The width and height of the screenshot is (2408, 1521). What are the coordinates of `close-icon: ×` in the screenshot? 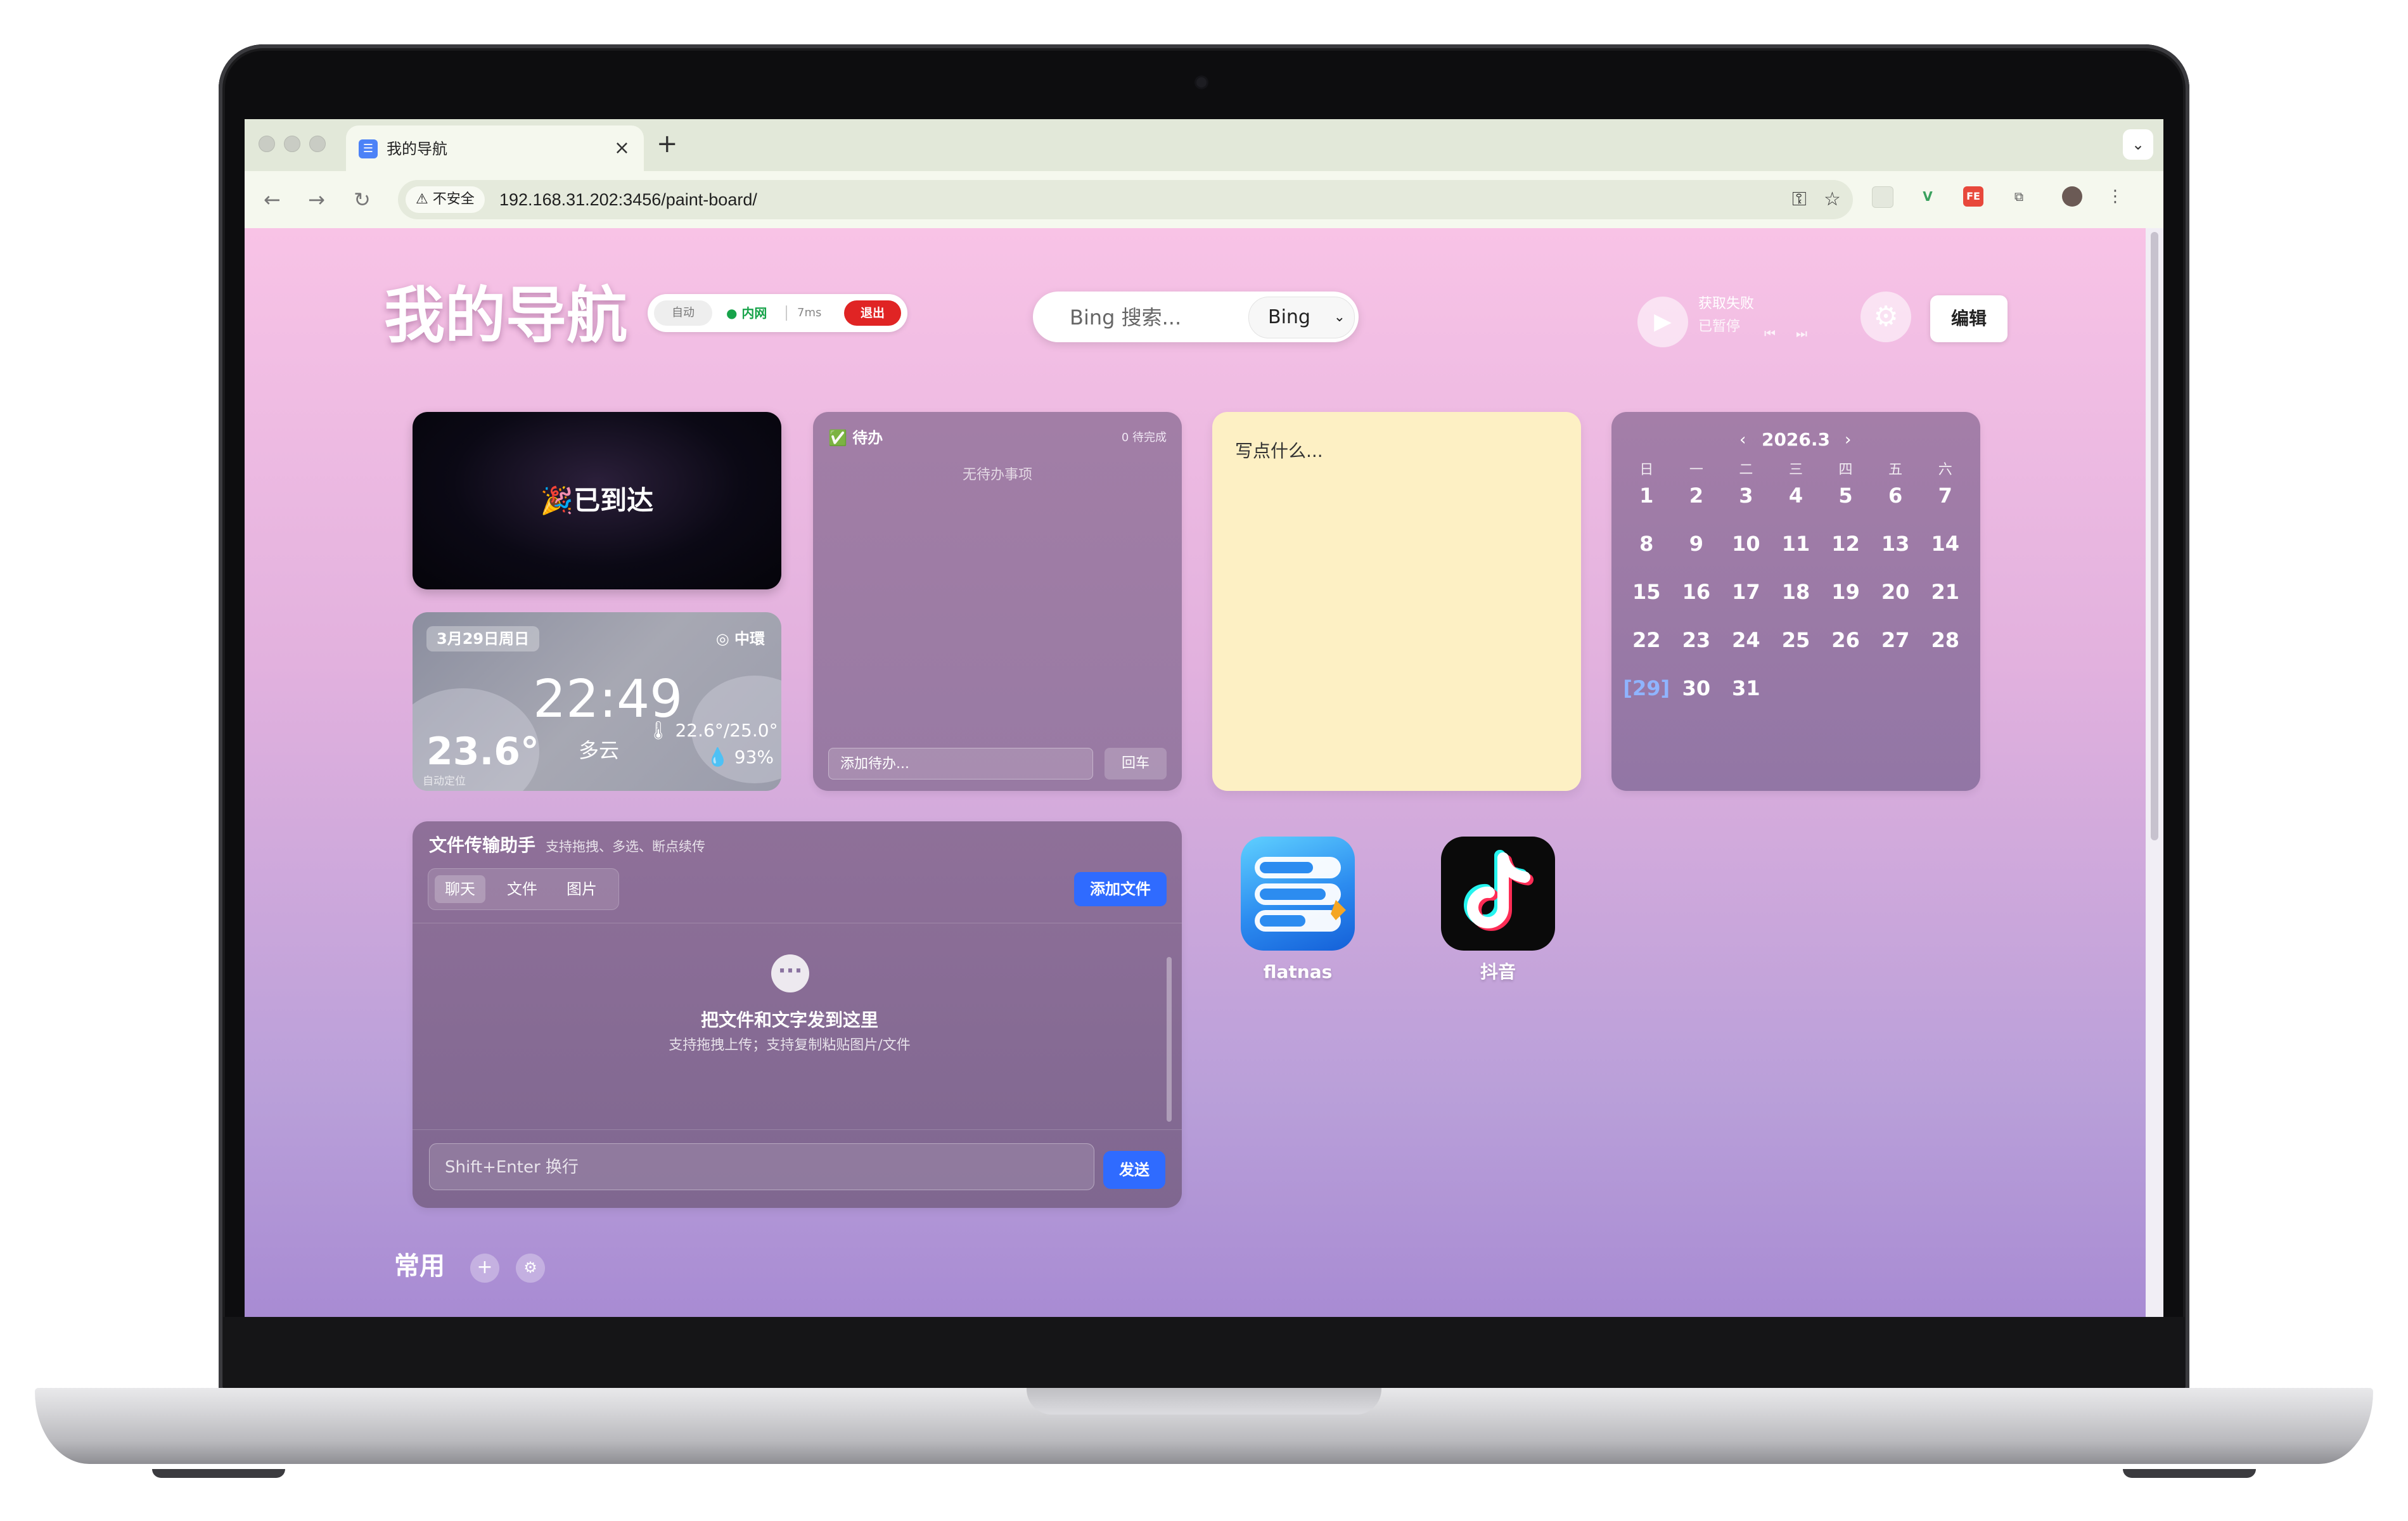 It's located at (622, 149).